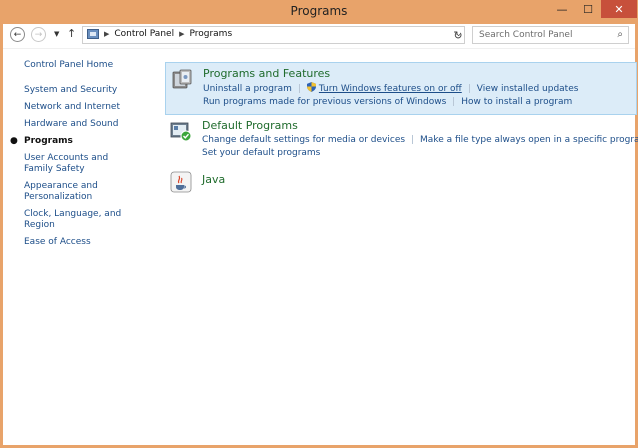 This screenshot has height=448, width=638. What do you see at coordinates (89, 107) in the screenshot?
I see `nav-network-internet: Network and Internet` at bounding box center [89, 107].